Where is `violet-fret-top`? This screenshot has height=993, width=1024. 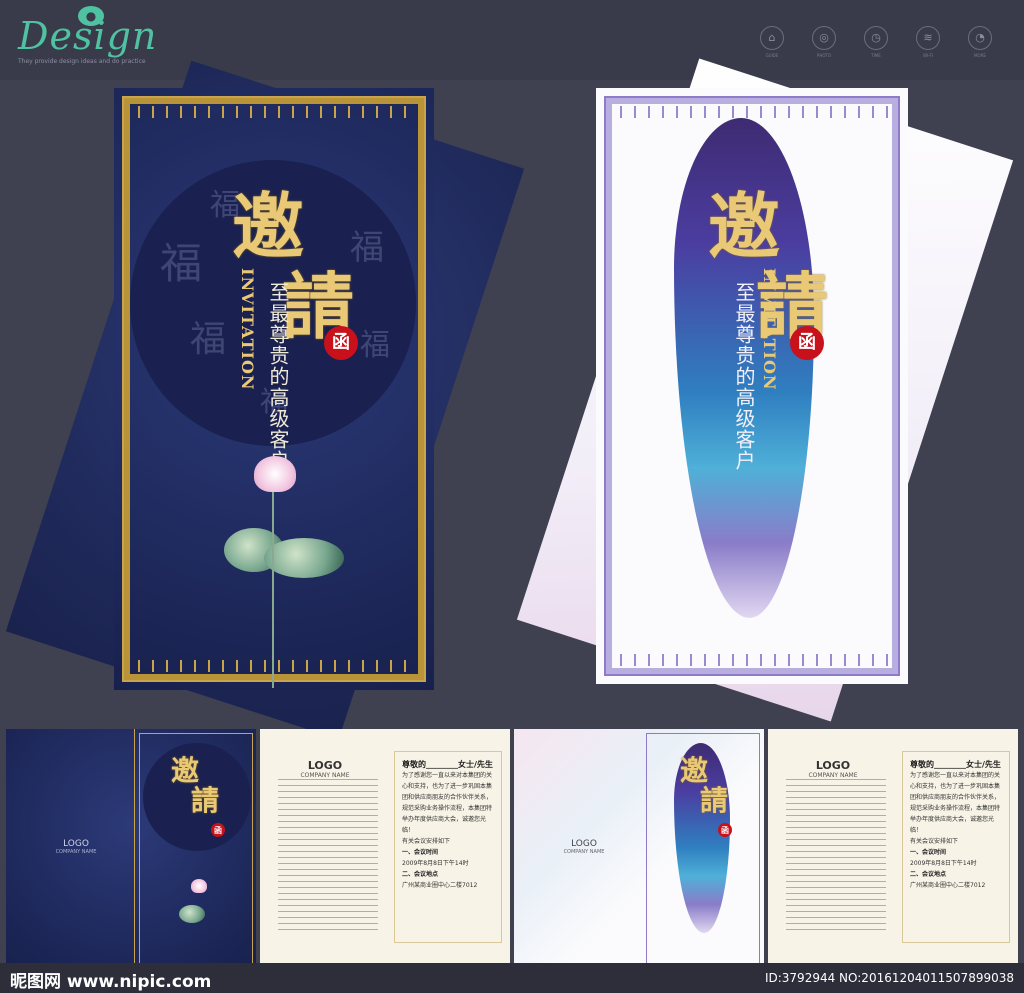 violet-fret-top is located at coordinates (752, 112).